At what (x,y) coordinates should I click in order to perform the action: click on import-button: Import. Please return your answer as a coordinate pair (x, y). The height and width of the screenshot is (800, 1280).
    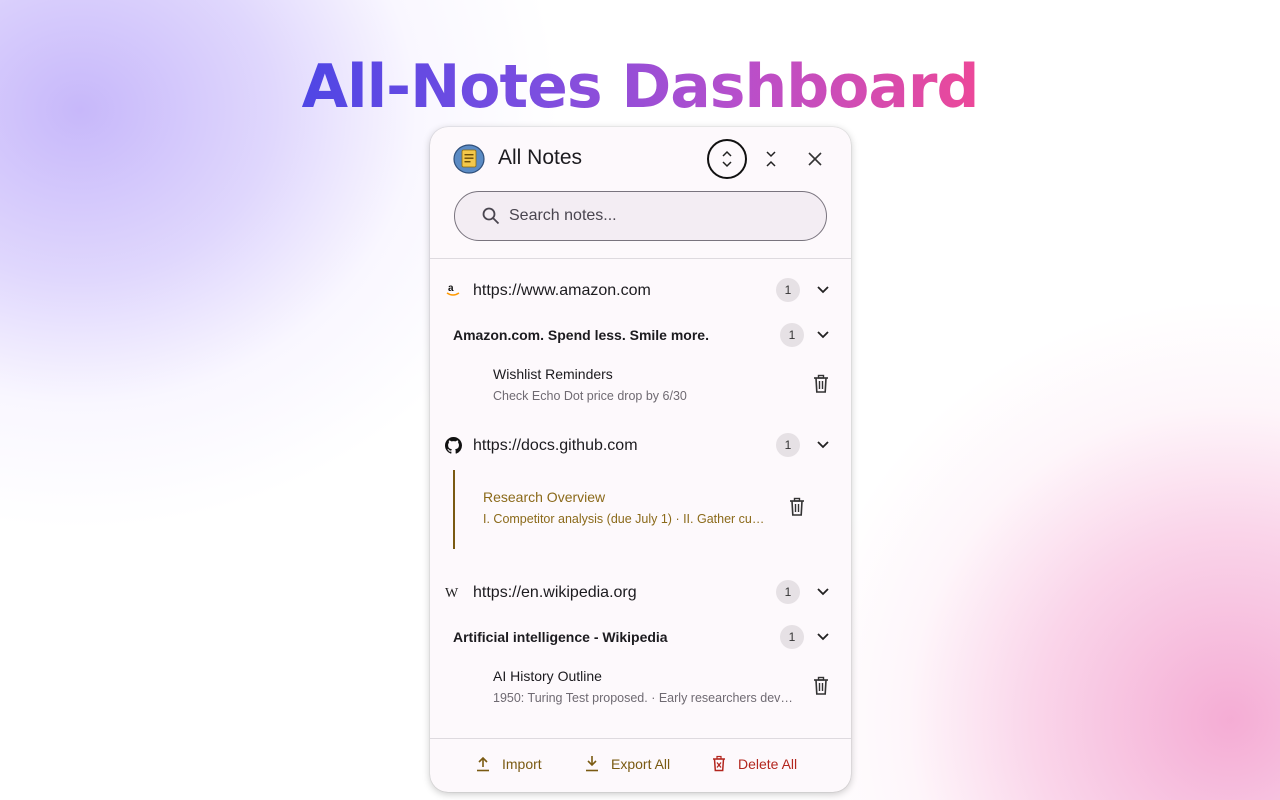
    Looking at the image, I should click on (509, 763).